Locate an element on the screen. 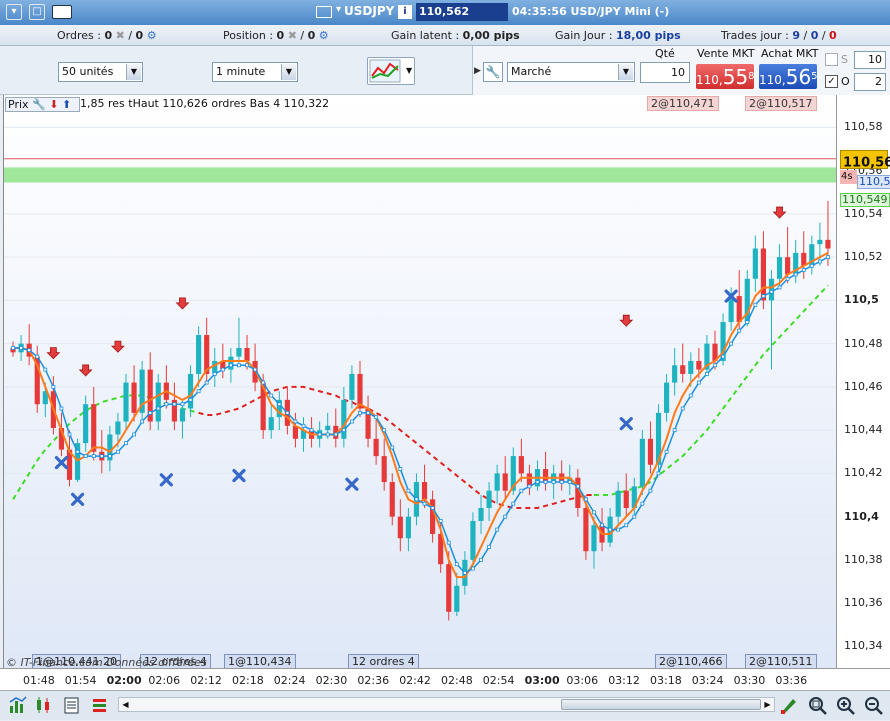 This screenshot has width=890, height=721. candles-icon is located at coordinates (43, 705).